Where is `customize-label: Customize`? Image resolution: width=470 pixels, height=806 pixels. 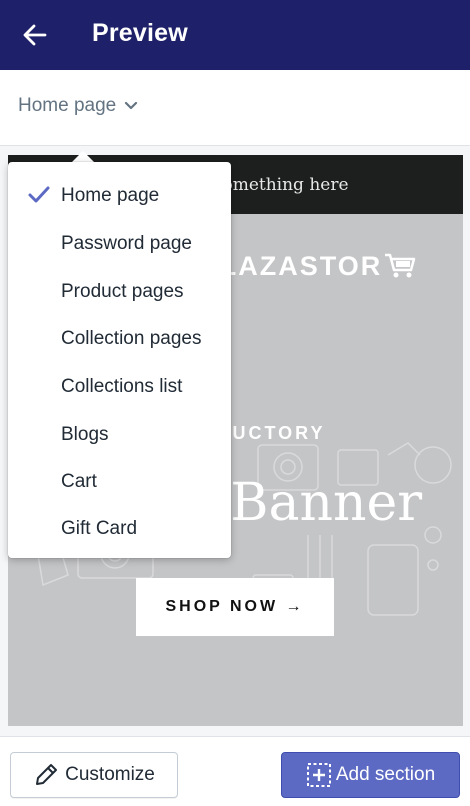 customize-label: Customize is located at coordinates (110, 774).